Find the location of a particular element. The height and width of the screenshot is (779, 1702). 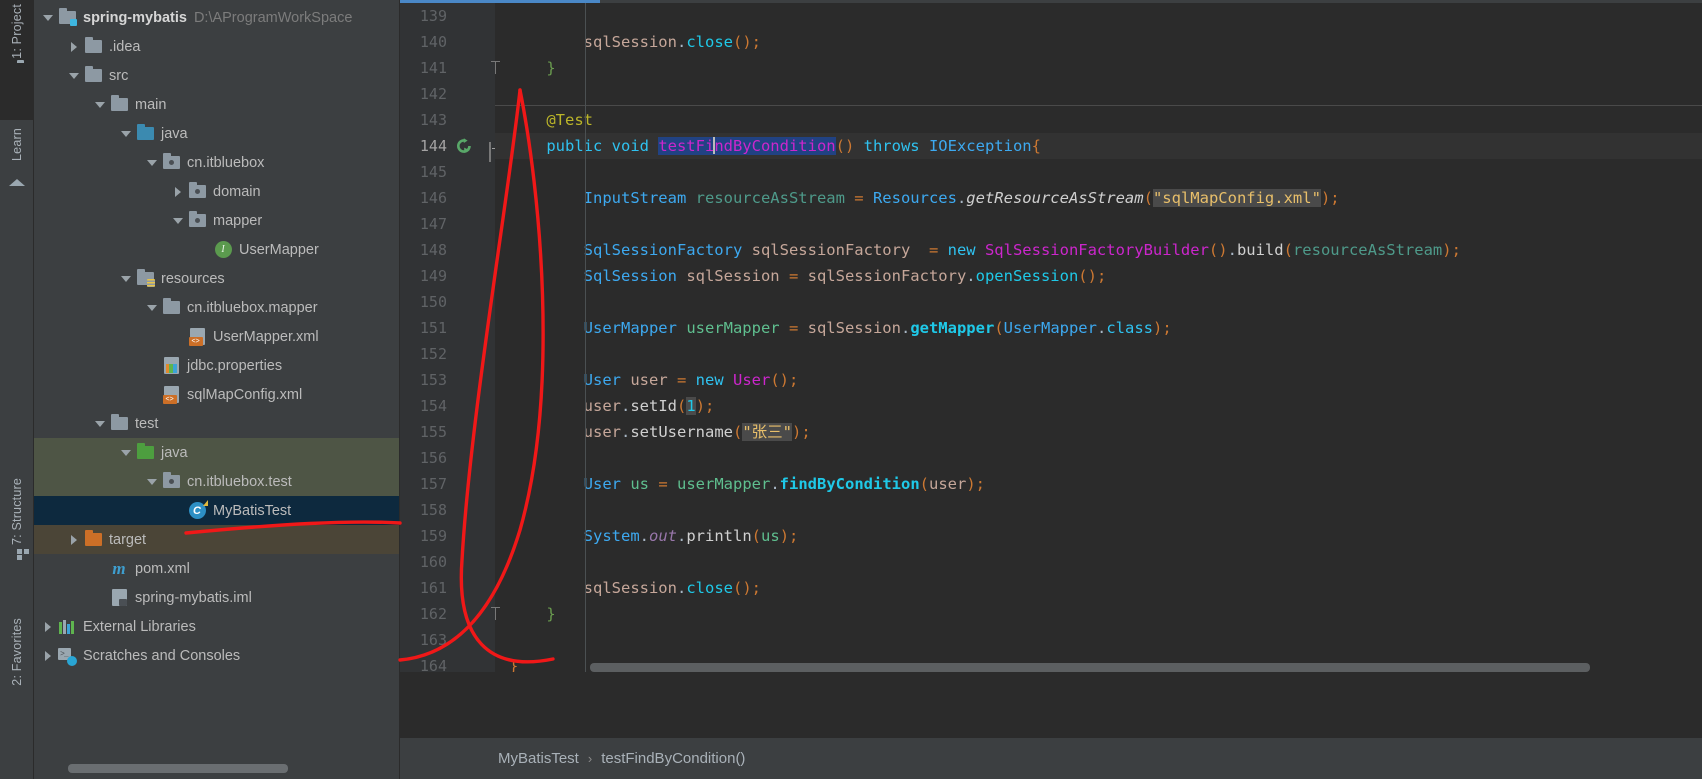

line-number-157: 157 is located at coordinates (447, 484).